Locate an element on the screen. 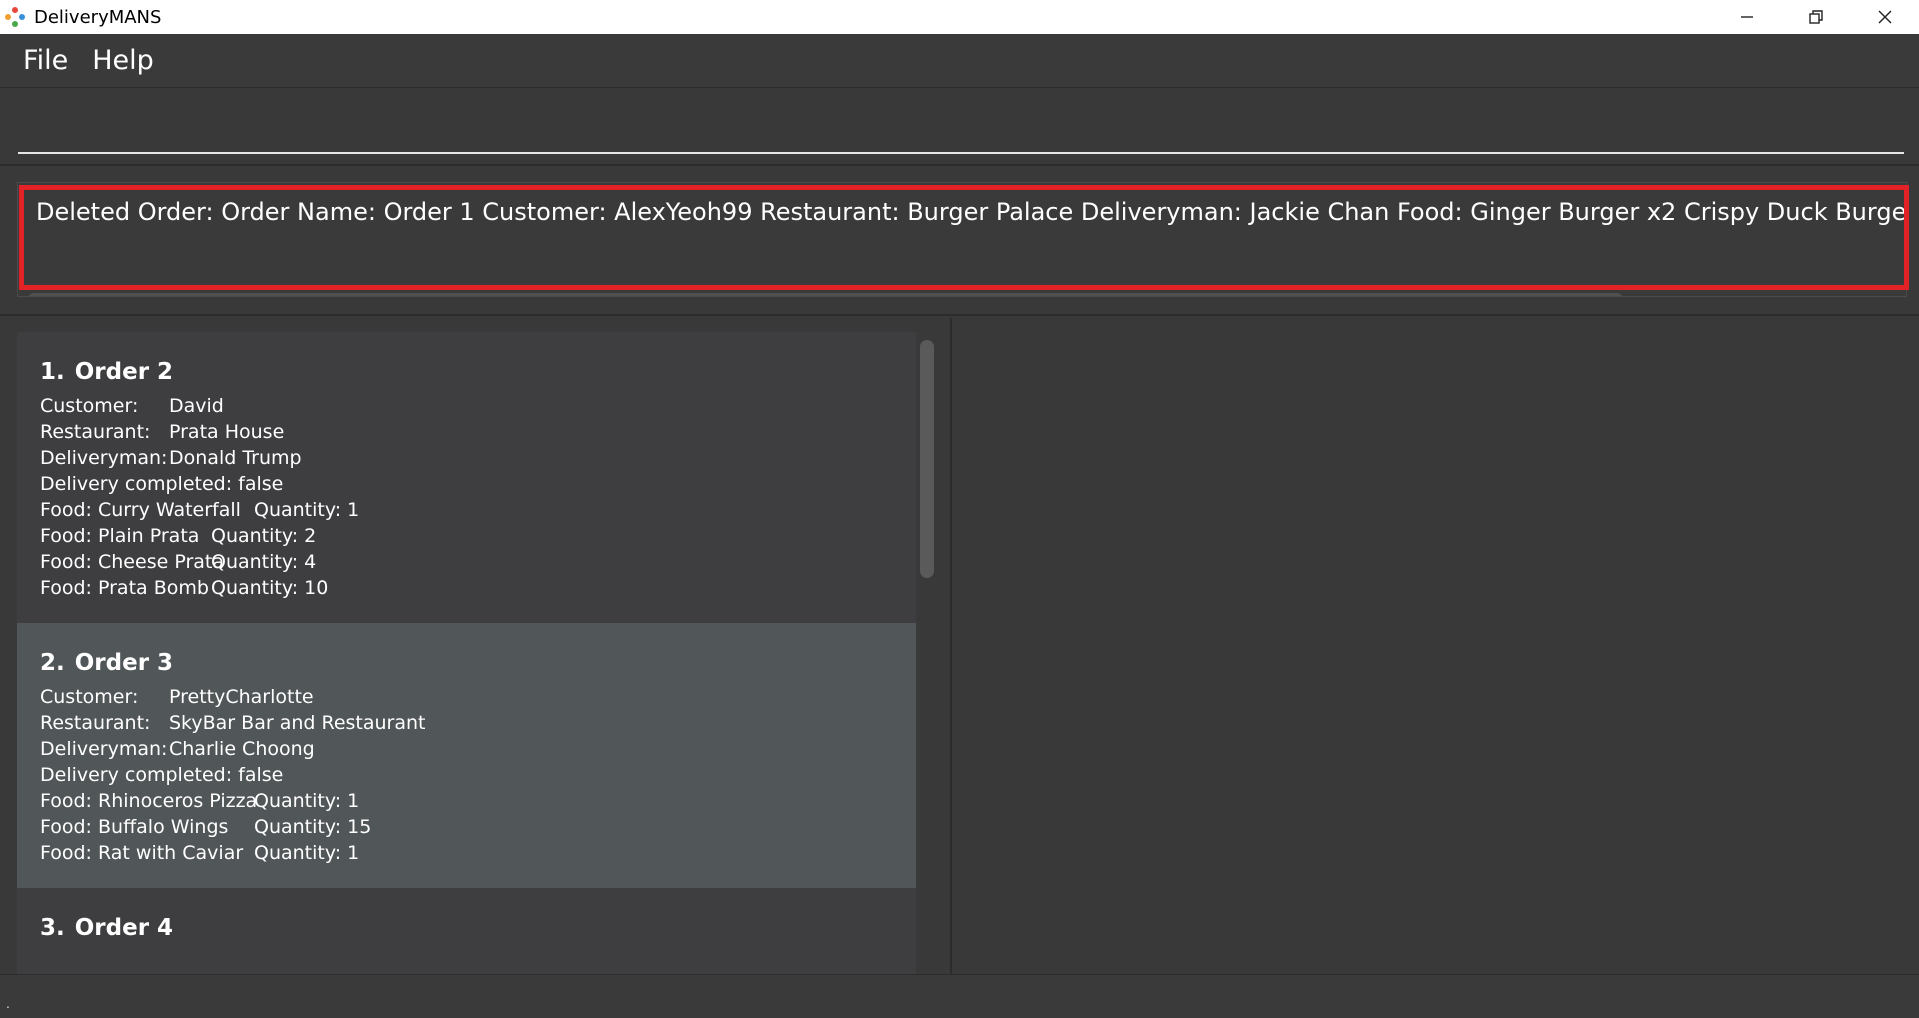 The width and height of the screenshot is (1919, 1018). title-bar: DeliveryMANS is located at coordinates (959, 17).